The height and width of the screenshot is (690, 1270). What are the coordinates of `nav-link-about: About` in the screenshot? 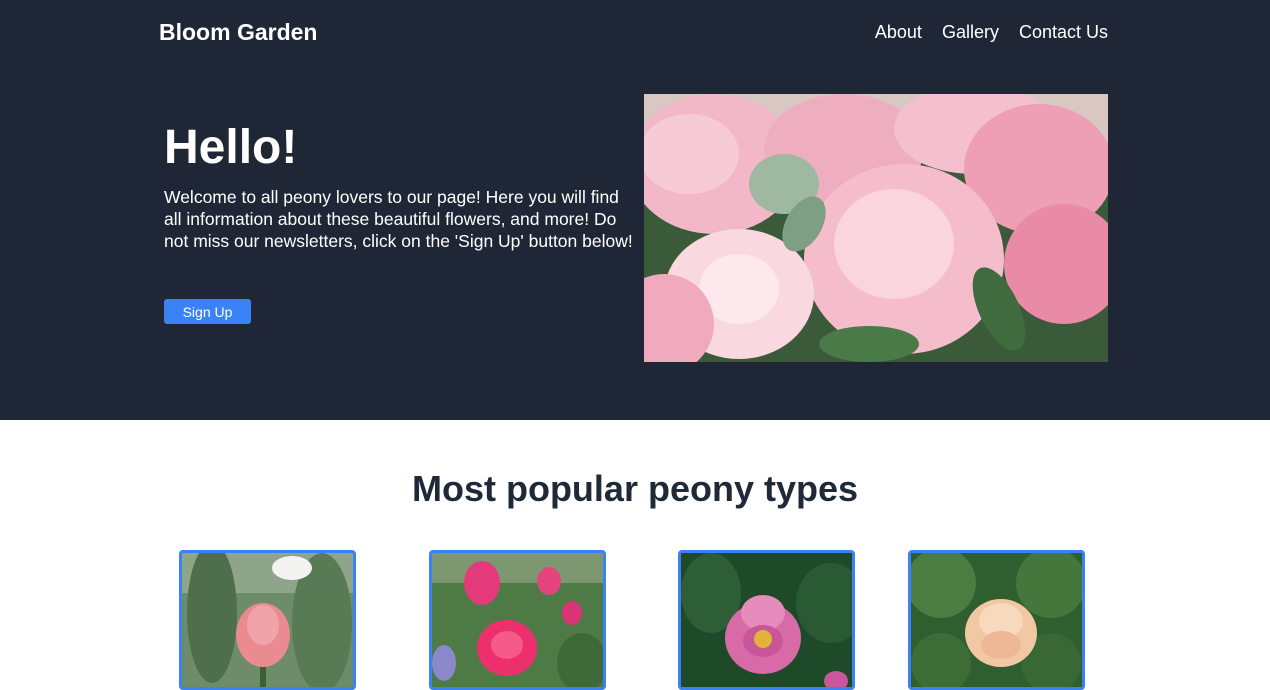 It's located at (898, 32).